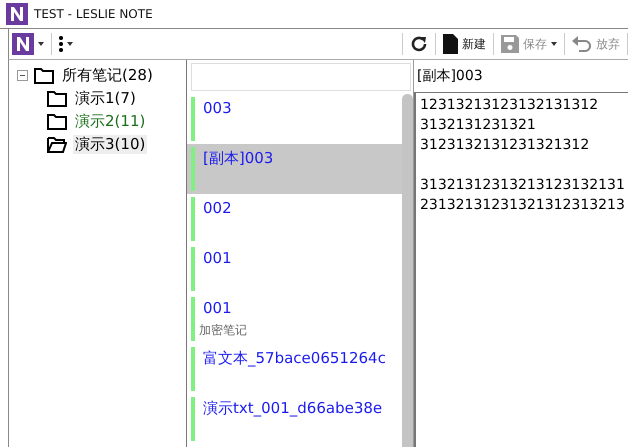 This screenshot has width=628, height=447. What do you see at coordinates (521, 76) in the screenshot?
I see `note-title-field: [副本]003` at bounding box center [521, 76].